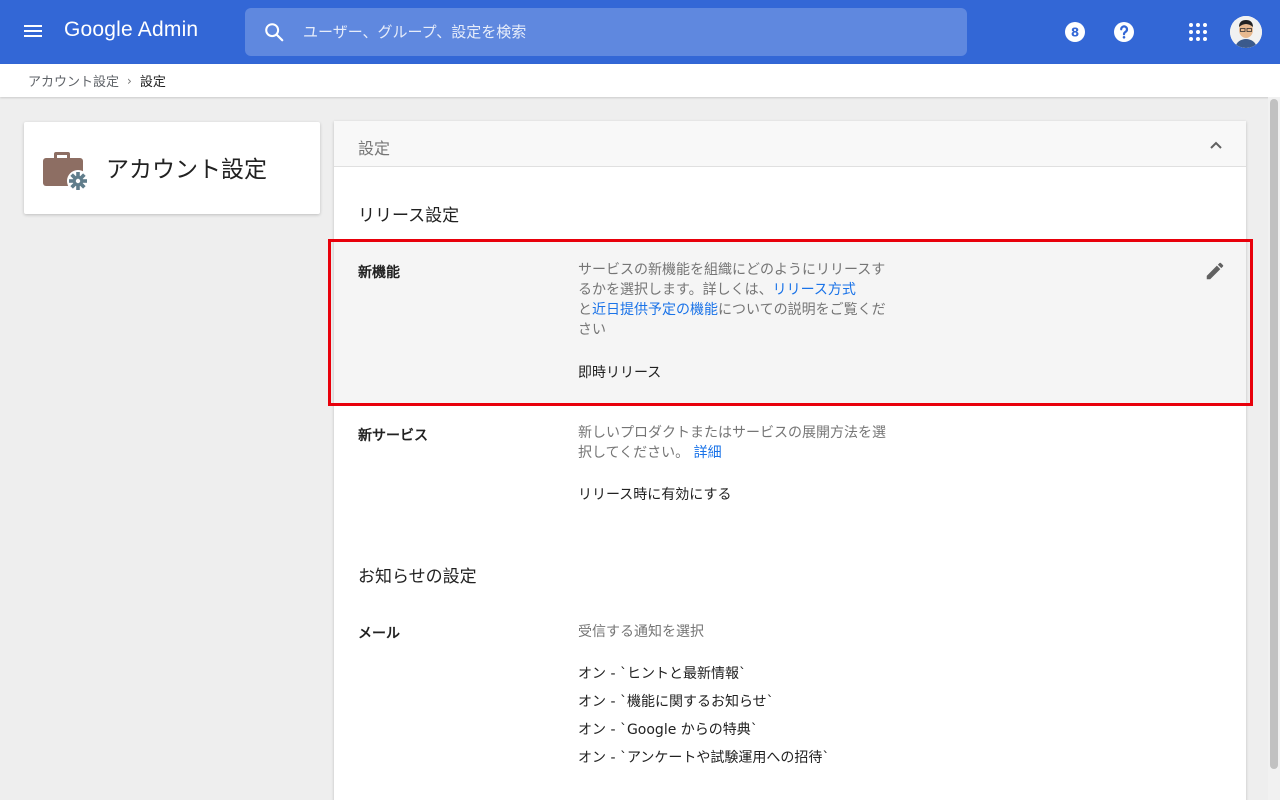 Image resolution: width=1280 pixels, height=800 pixels. Describe the element at coordinates (379, 273) in the screenshot. I see `new-features-label: 新機能` at that location.